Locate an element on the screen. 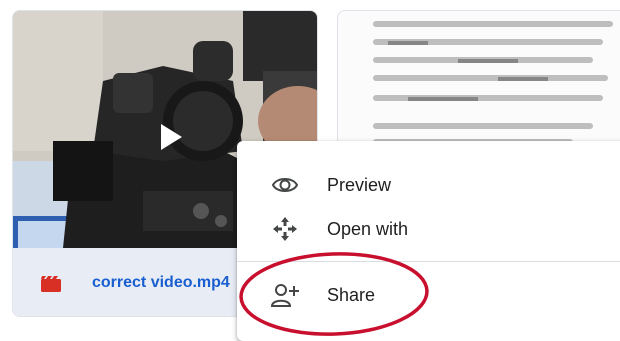  menu-item-preview: Preview is located at coordinates (428, 185).